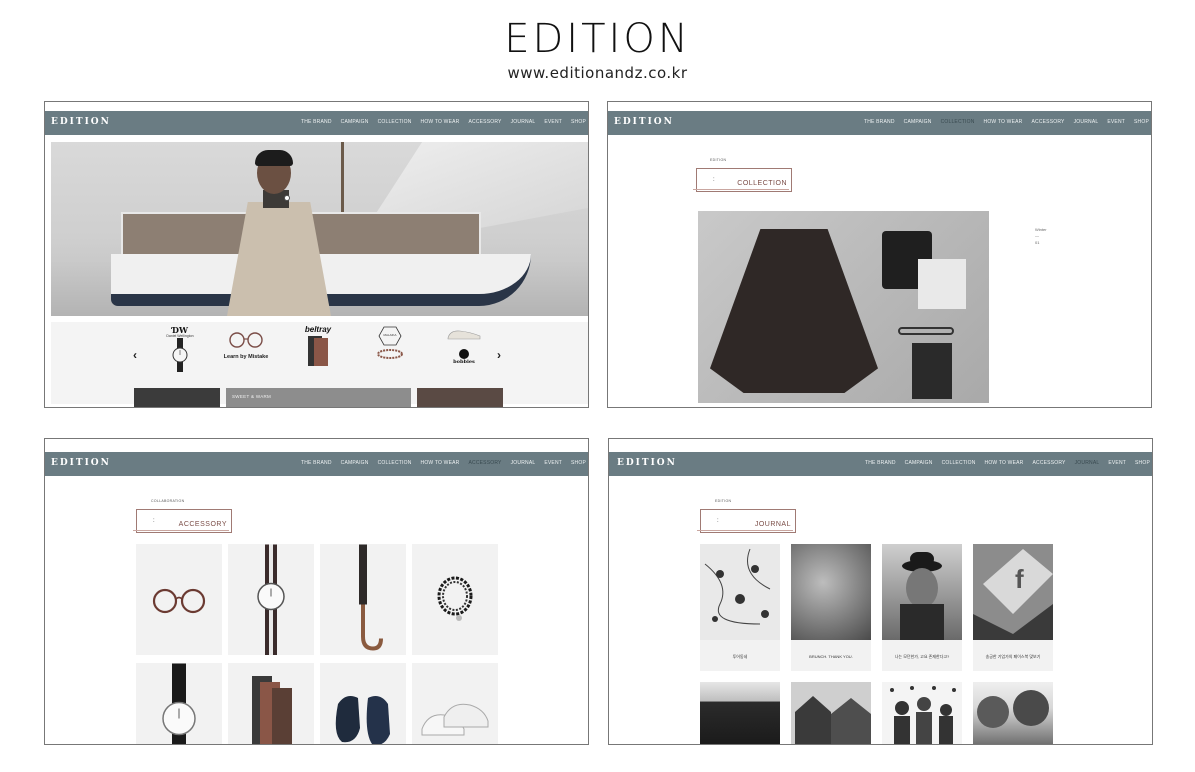 This screenshot has width=1195, height=772. What do you see at coordinates (831, 607) in the screenshot?
I see `journal-card-brunch: BRUNCH. THANK YOU.` at bounding box center [831, 607].